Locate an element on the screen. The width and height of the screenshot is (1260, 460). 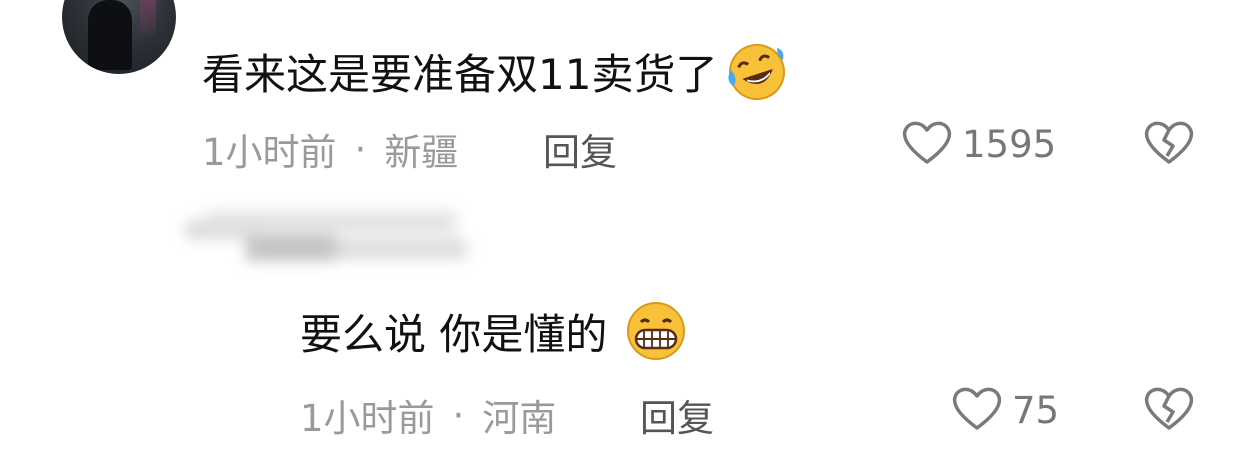
comment-text-content: 看来这是要准备双11卖货了 is located at coordinates (460, 74).